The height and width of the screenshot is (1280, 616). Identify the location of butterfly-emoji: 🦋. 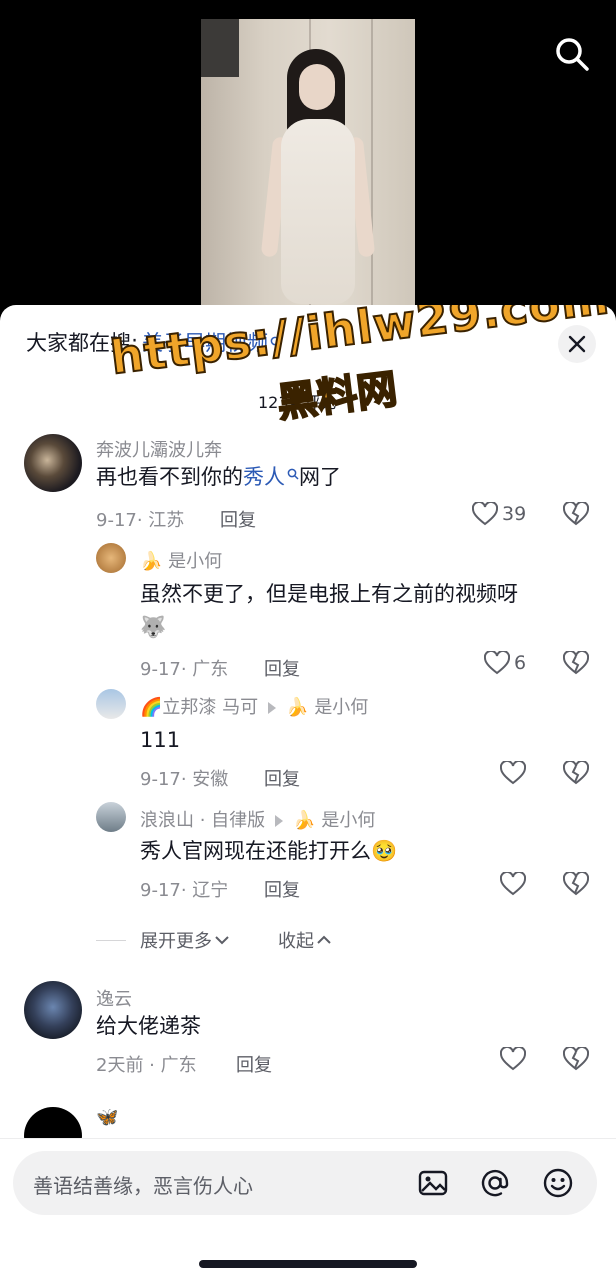
(107, 1117).